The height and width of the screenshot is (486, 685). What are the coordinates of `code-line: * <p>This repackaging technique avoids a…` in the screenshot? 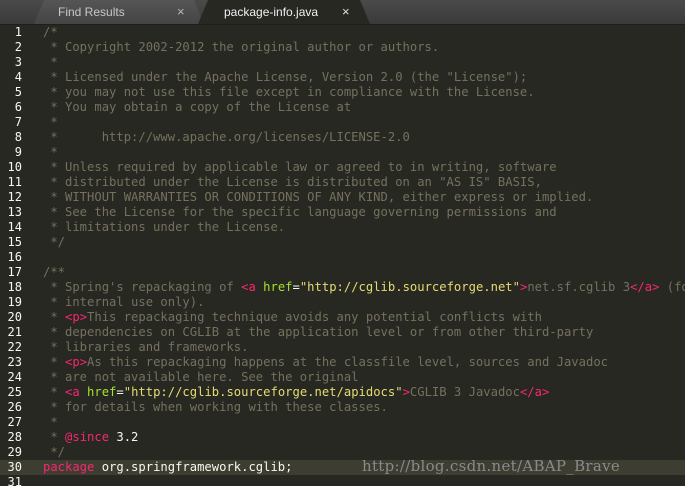 It's located at (292, 317).